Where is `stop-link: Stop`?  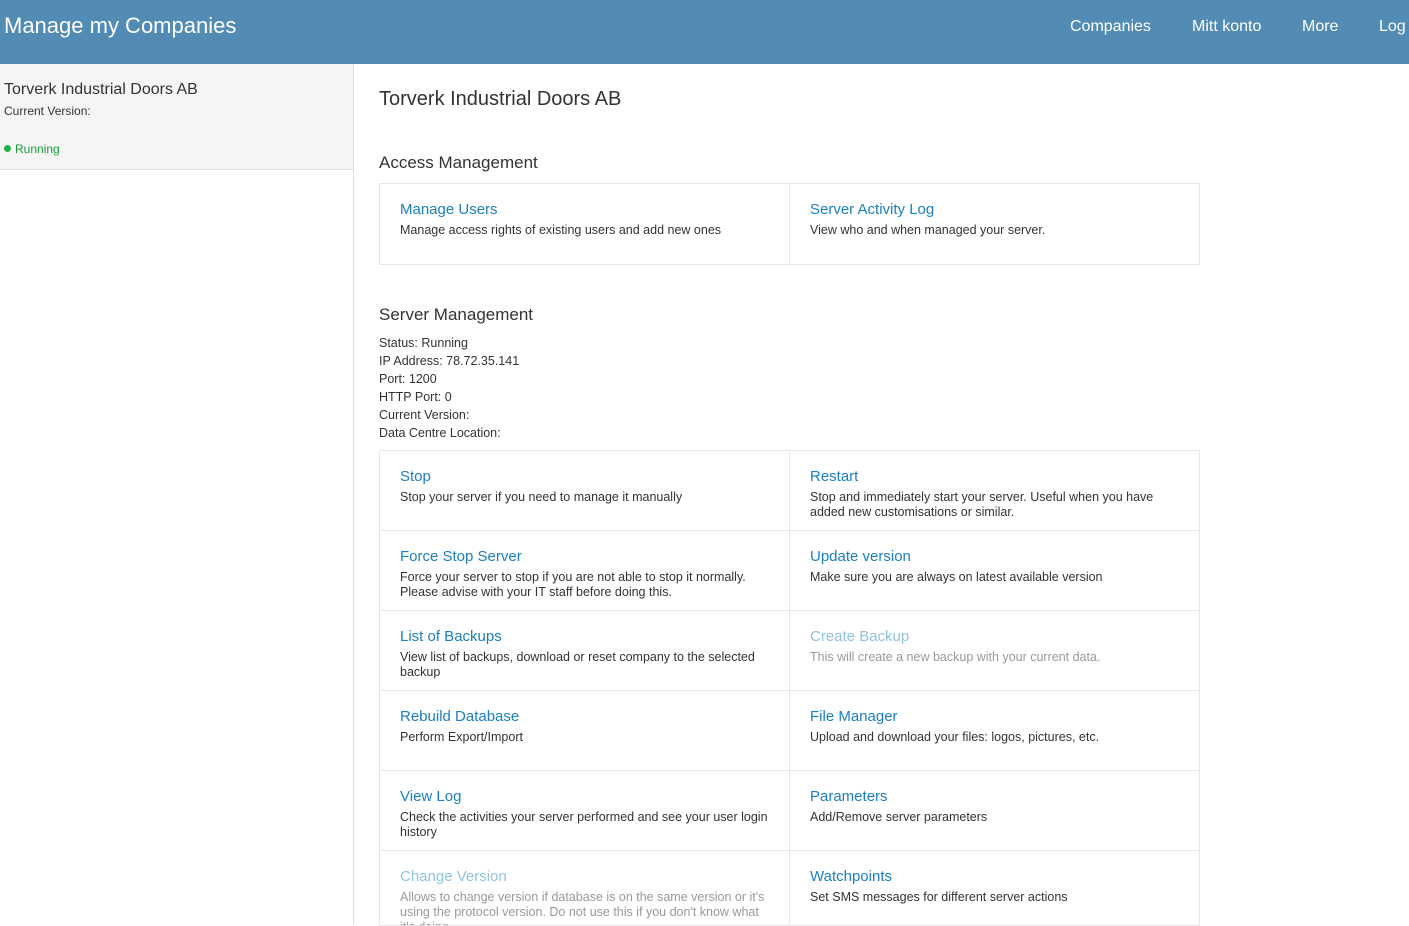
stop-link: Stop is located at coordinates (415, 476).